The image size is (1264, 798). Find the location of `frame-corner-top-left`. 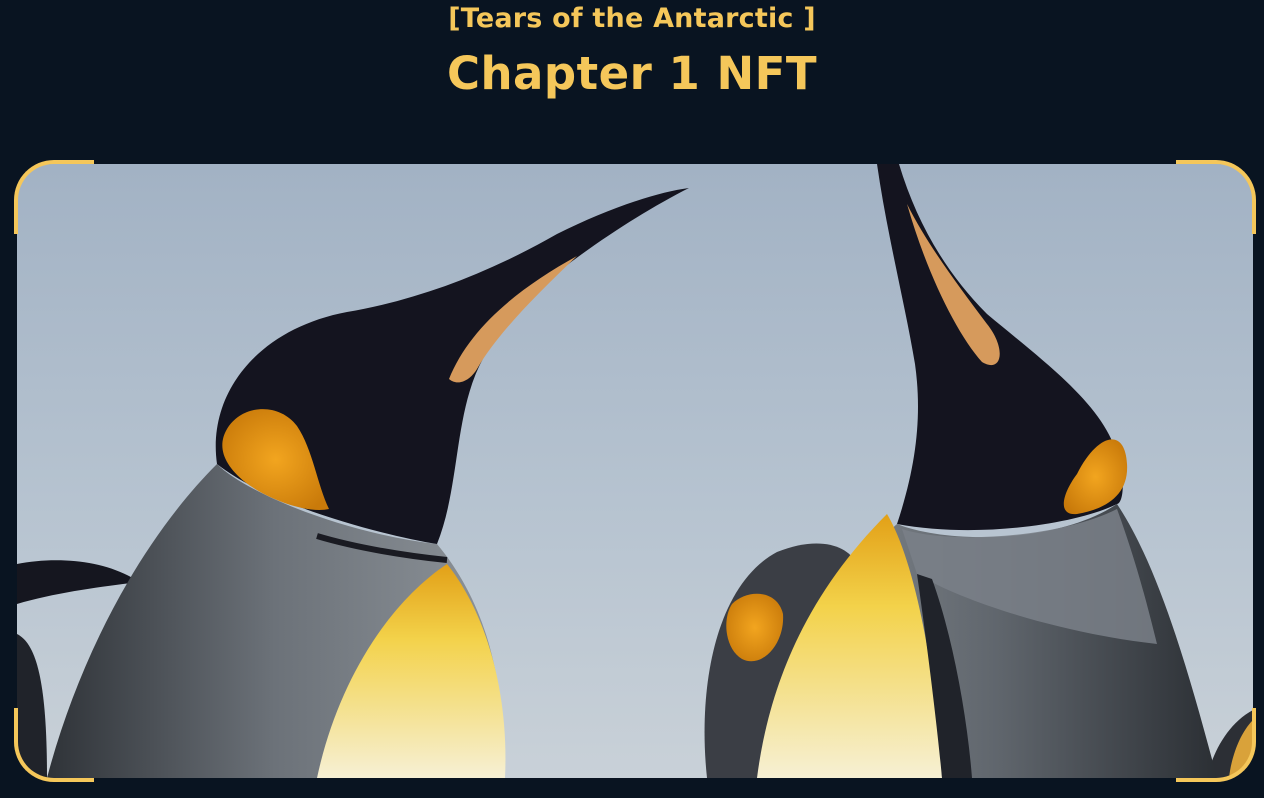

frame-corner-top-left is located at coordinates (54, 197).